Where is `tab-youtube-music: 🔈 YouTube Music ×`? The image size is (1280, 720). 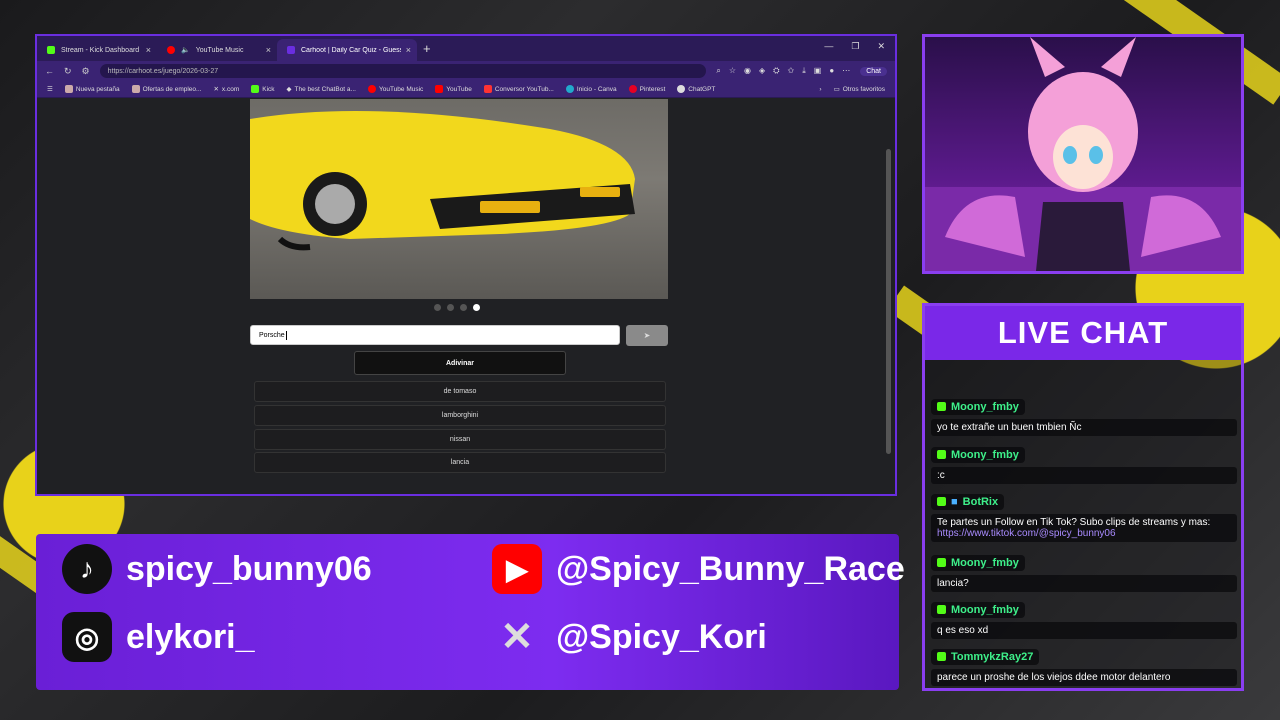
tab-youtube-music: 🔈 YouTube Music × is located at coordinates (217, 50).